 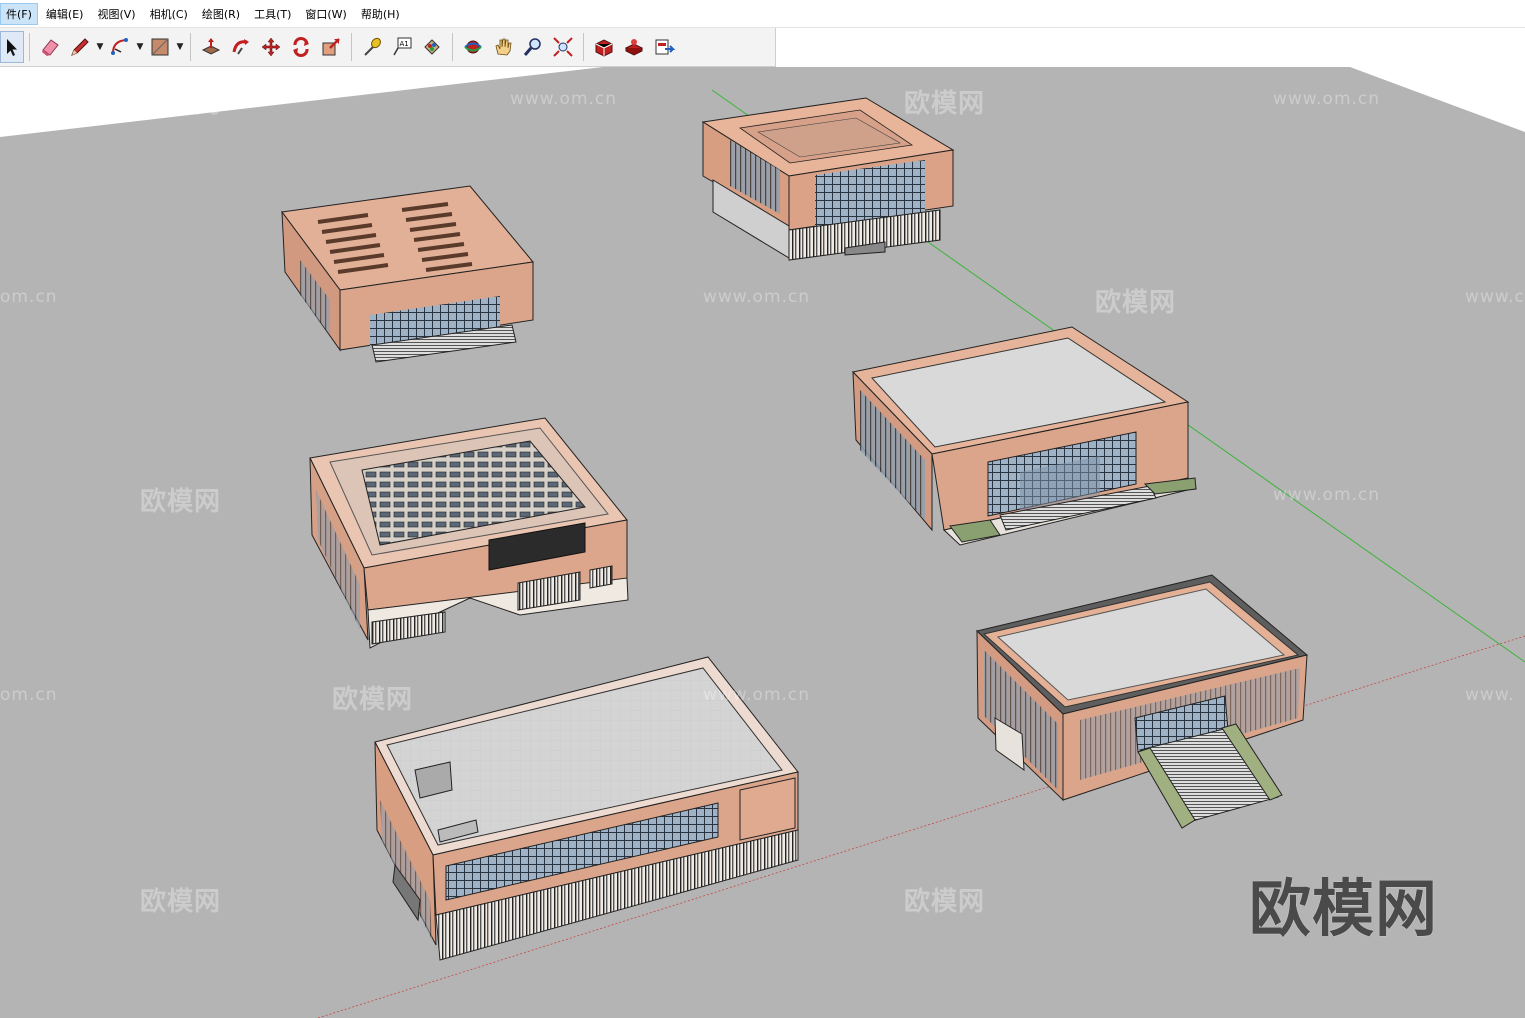 I want to click on select-tool-icon, so click(x=12, y=47).